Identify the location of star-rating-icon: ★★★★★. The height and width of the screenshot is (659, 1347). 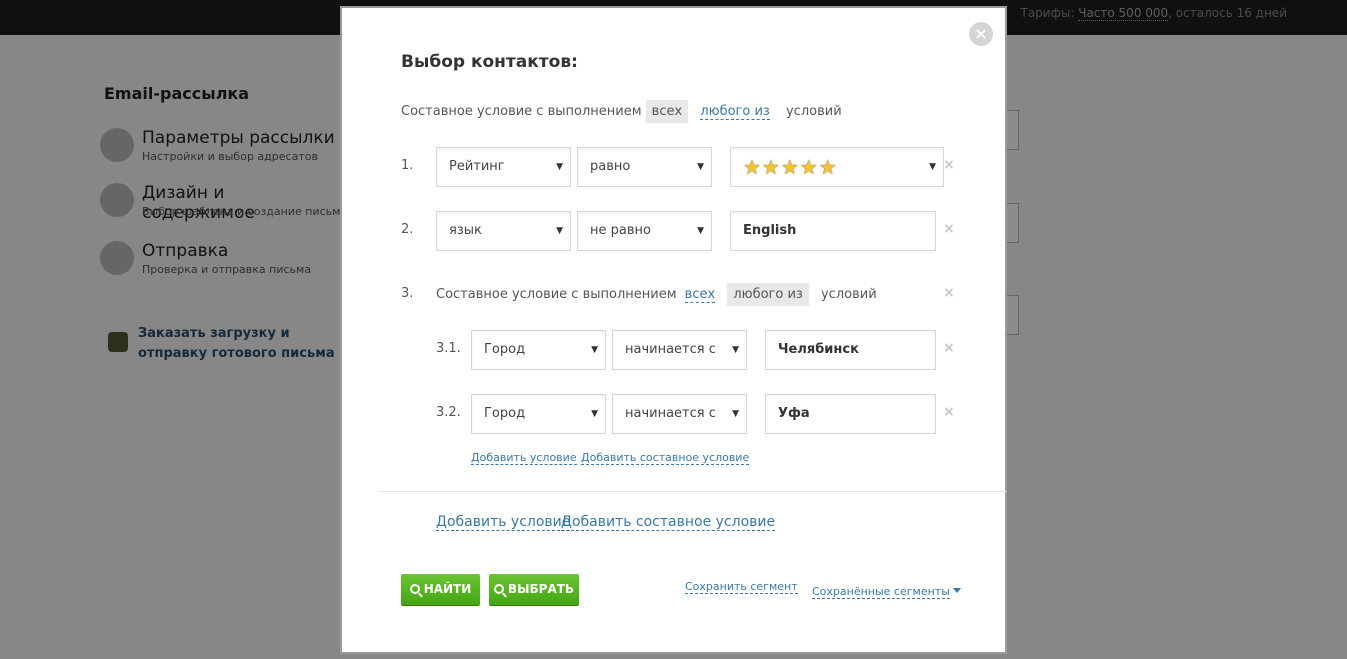
(790, 167).